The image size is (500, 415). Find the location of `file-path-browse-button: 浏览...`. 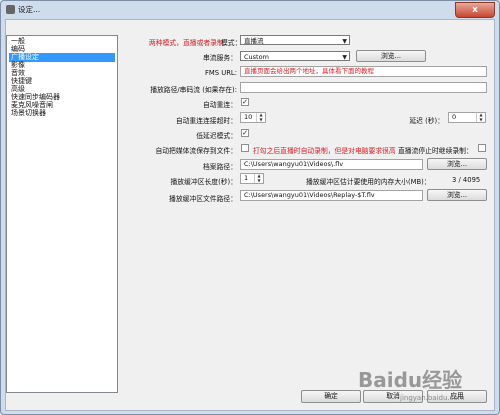

file-path-browse-button: 浏览... is located at coordinates (457, 164).